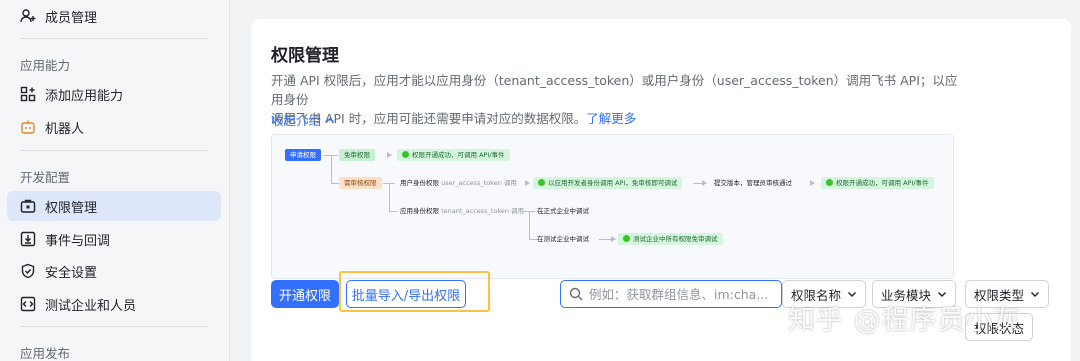 The width and height of the screenshot is (1080, 361). Describe the element at coordinates (419, 211) in the screenshot. I see `flow-app-identity-label: 应用身份权限` at that location.